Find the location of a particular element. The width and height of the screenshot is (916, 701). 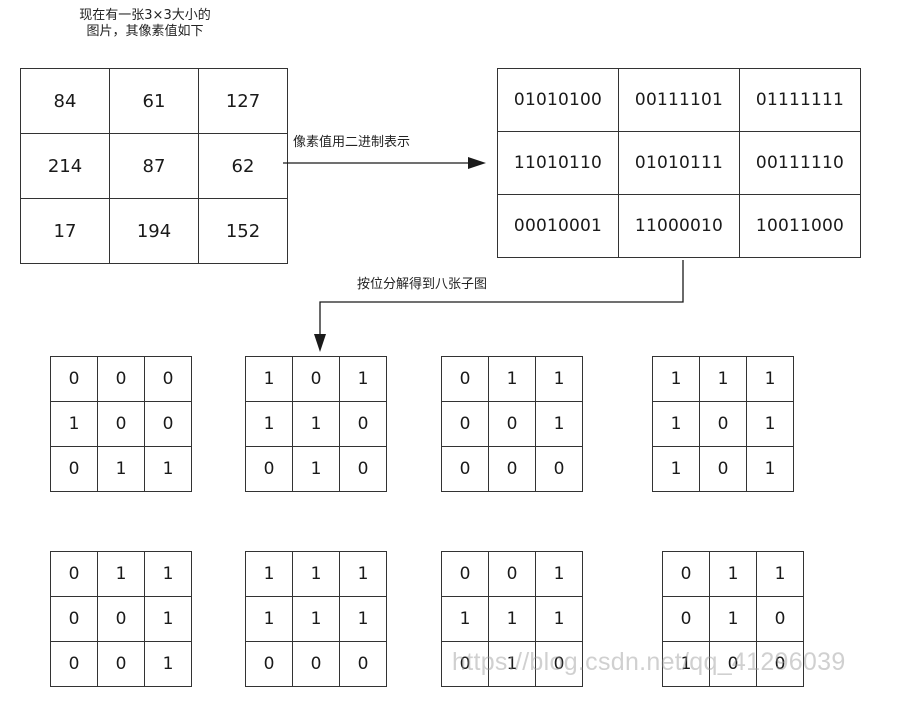

bit-plane-6-body: 111111000 is located at coordinates (316, 619).